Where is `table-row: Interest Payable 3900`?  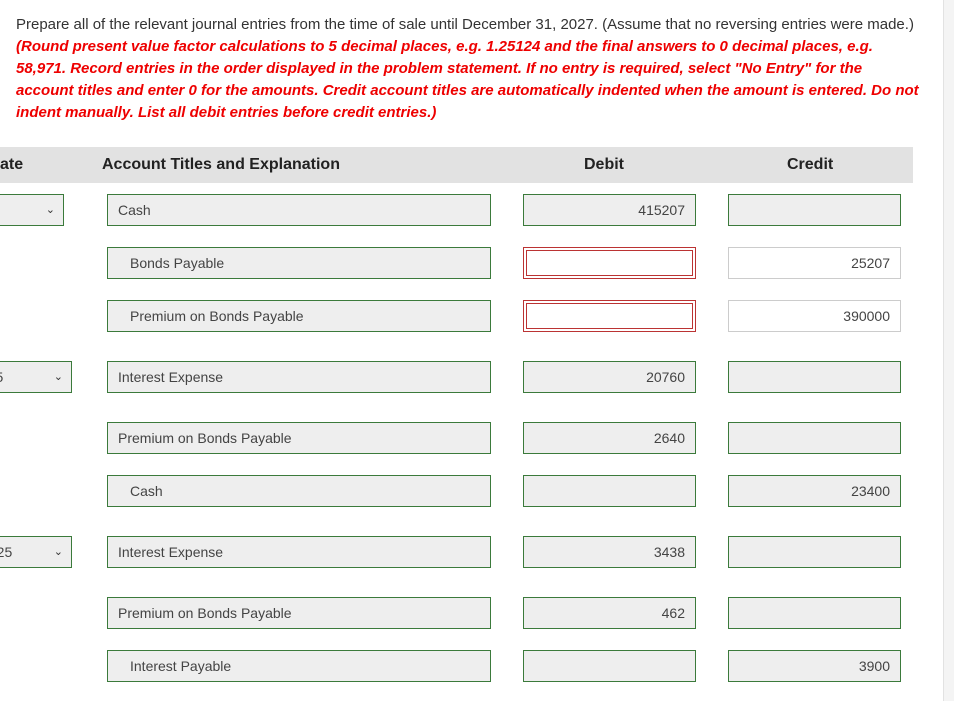
table-row: Interest Payable 3900 is located at coordinates (456, 666).